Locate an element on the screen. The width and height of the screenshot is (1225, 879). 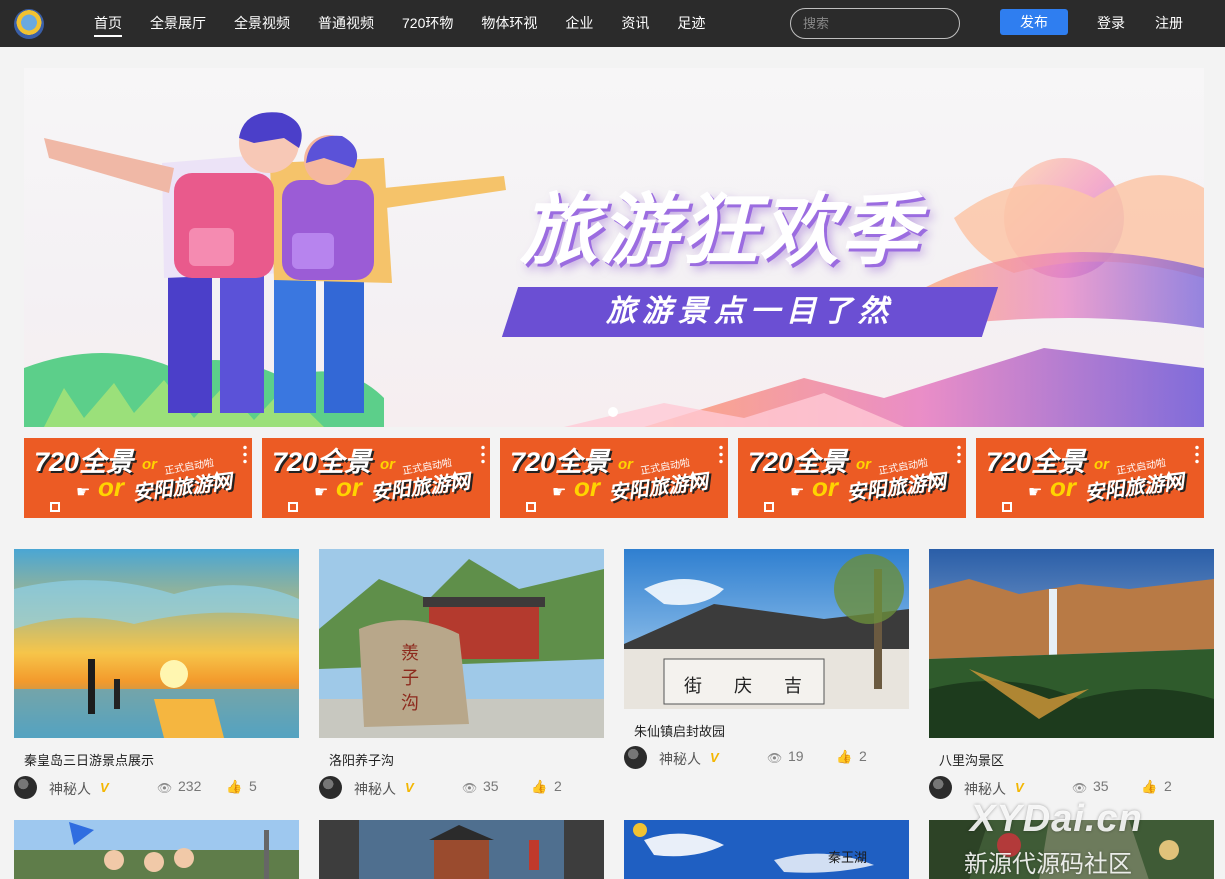
view-count: 19 is located at coordinates (796, 756).